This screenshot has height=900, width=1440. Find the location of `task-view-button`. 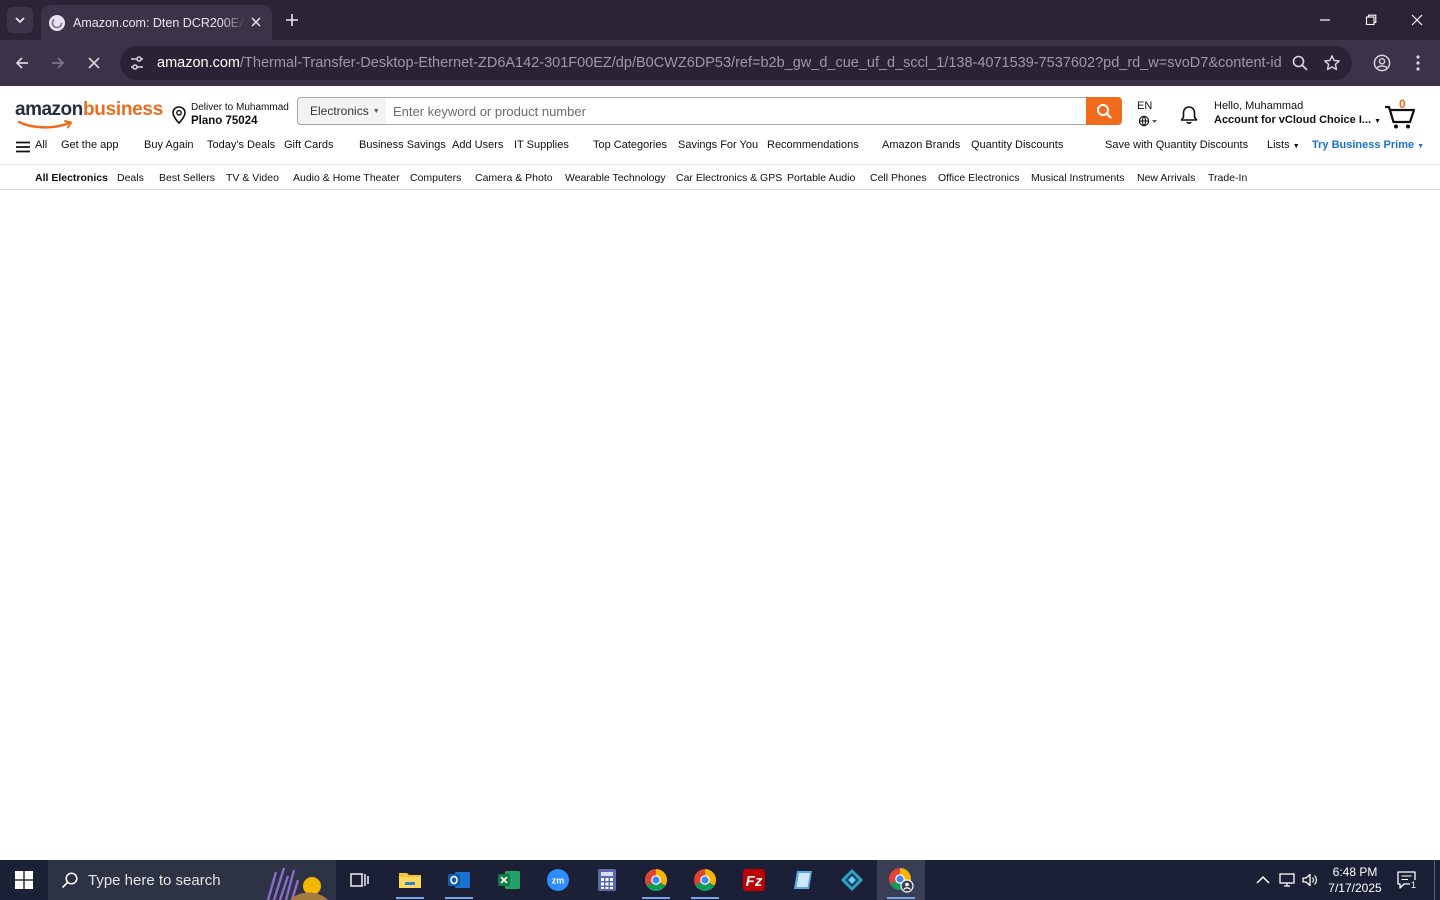

task-view-button is located at coordinates (360, 880).